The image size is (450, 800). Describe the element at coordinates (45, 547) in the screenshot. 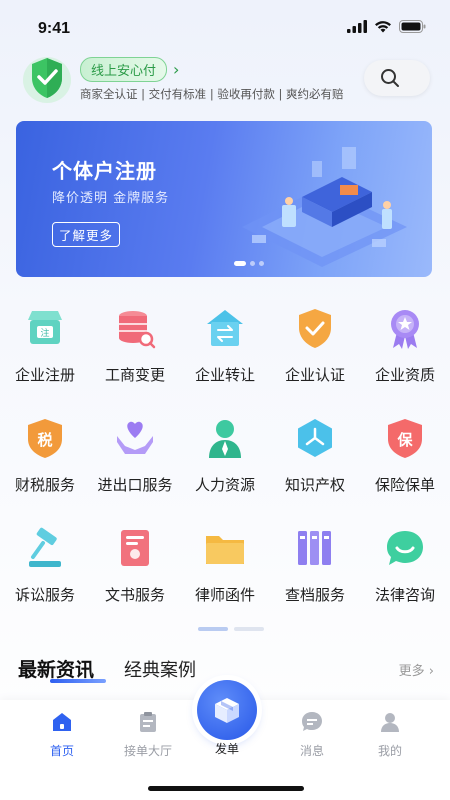

I see `gavel-icon` at that location.